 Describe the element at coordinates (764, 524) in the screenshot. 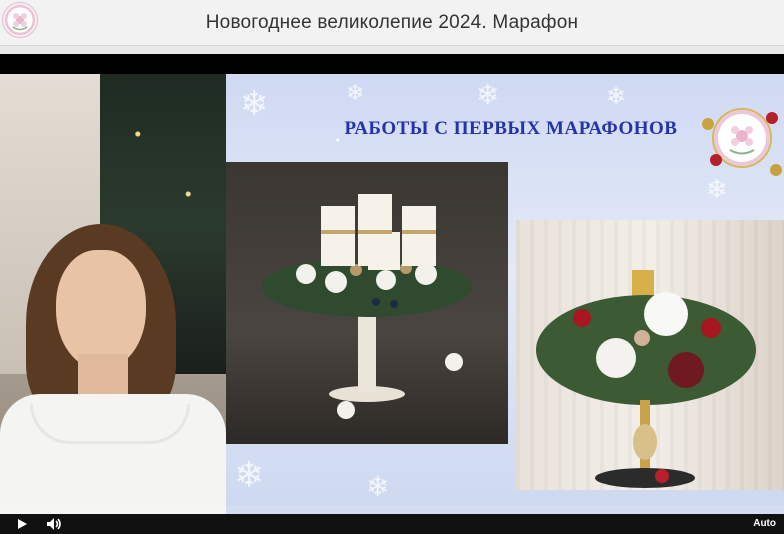

I see `quality-selector: Auto` at that location.